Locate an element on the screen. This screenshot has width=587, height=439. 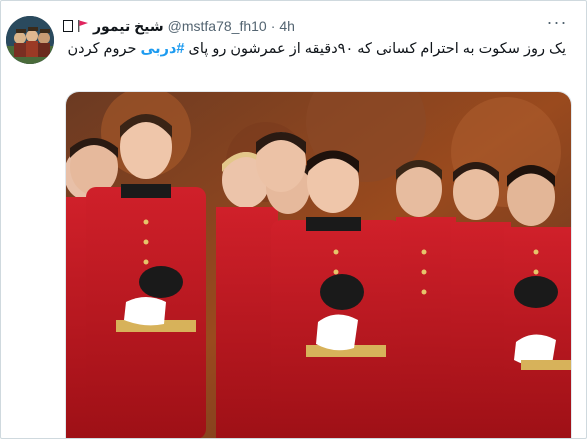
avatar-image is located at coordinates (30, 40).